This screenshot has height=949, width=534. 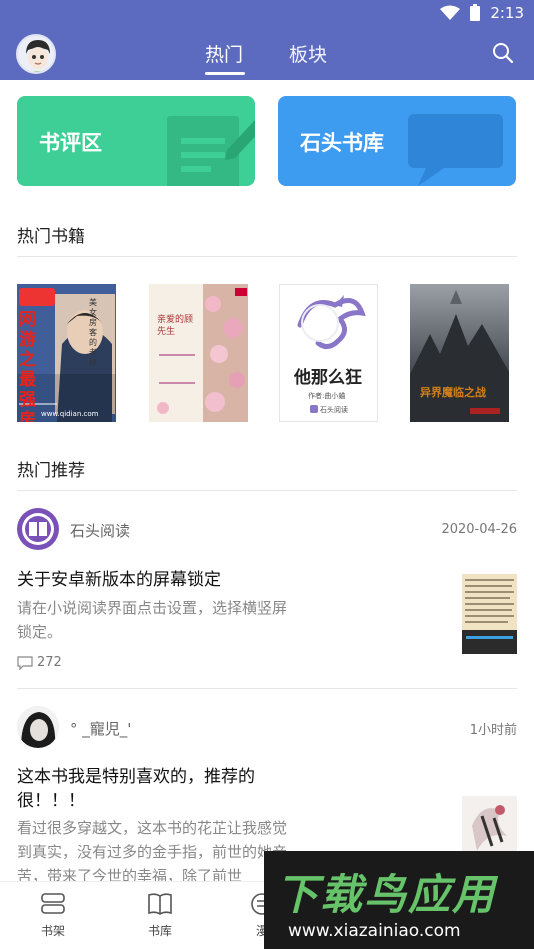 I want to click on book-cover-4: 异界魔临之战, so click(x=459, y=353).